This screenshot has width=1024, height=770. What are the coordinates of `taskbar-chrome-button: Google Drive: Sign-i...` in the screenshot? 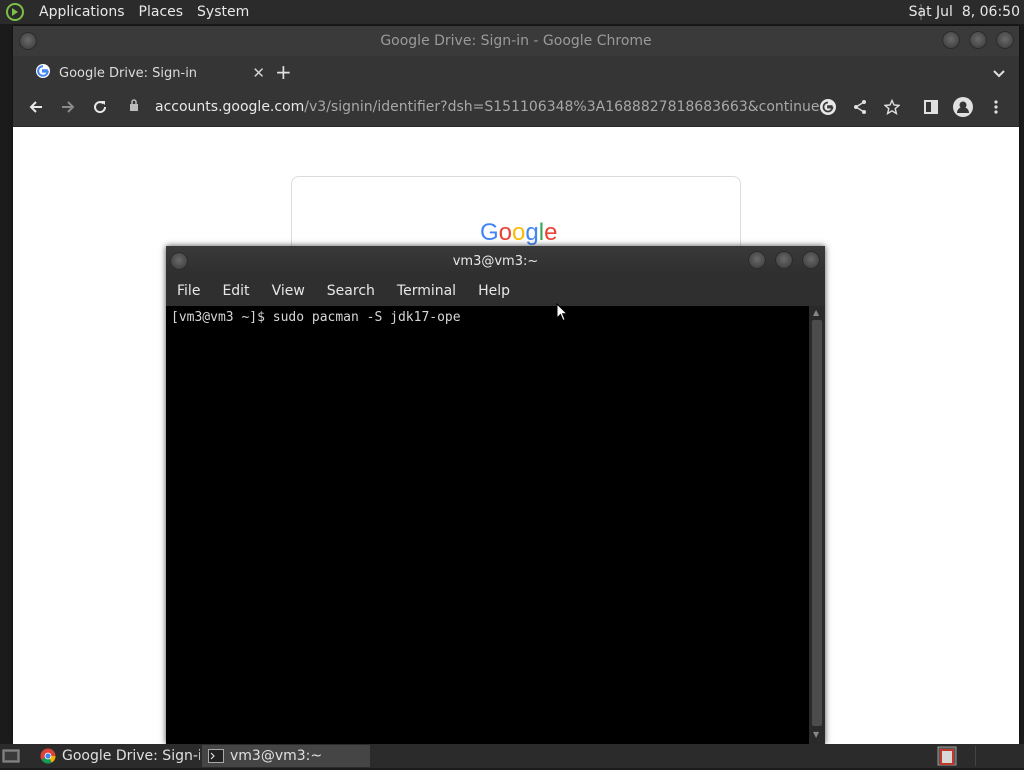 It's located at (117, 756).